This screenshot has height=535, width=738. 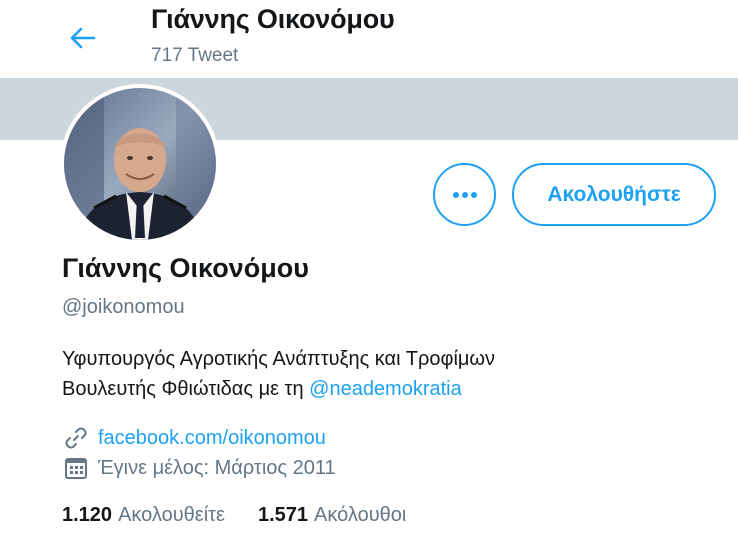 I want to click on follow-stats: 1.120 Ακολουθείτε 1.571 Ακόλουθοι, so click(x=250, y=515).